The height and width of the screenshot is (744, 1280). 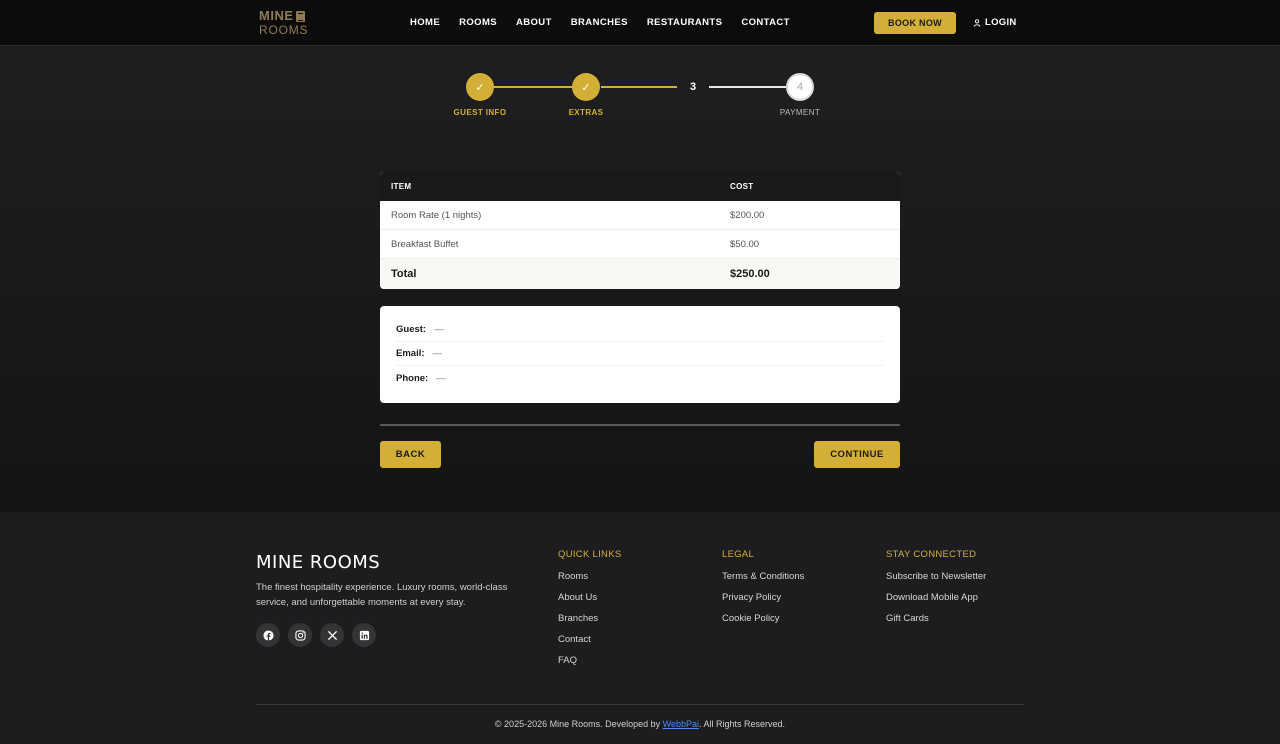 What do you see at coordinates (915, 23) in the screenshot?
I see `book-now-button: BOOK NOW` at bounding box center [915, 23].